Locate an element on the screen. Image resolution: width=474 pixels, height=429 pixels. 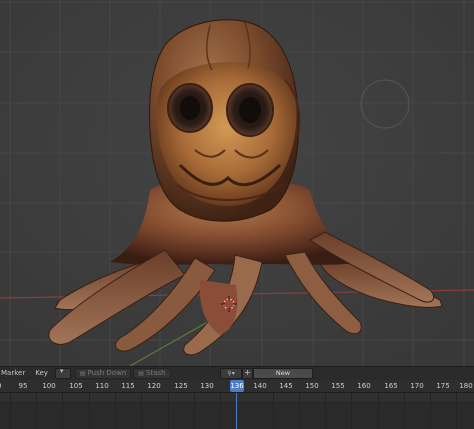
frame-number: 165 is located at coordinates (391, 386).